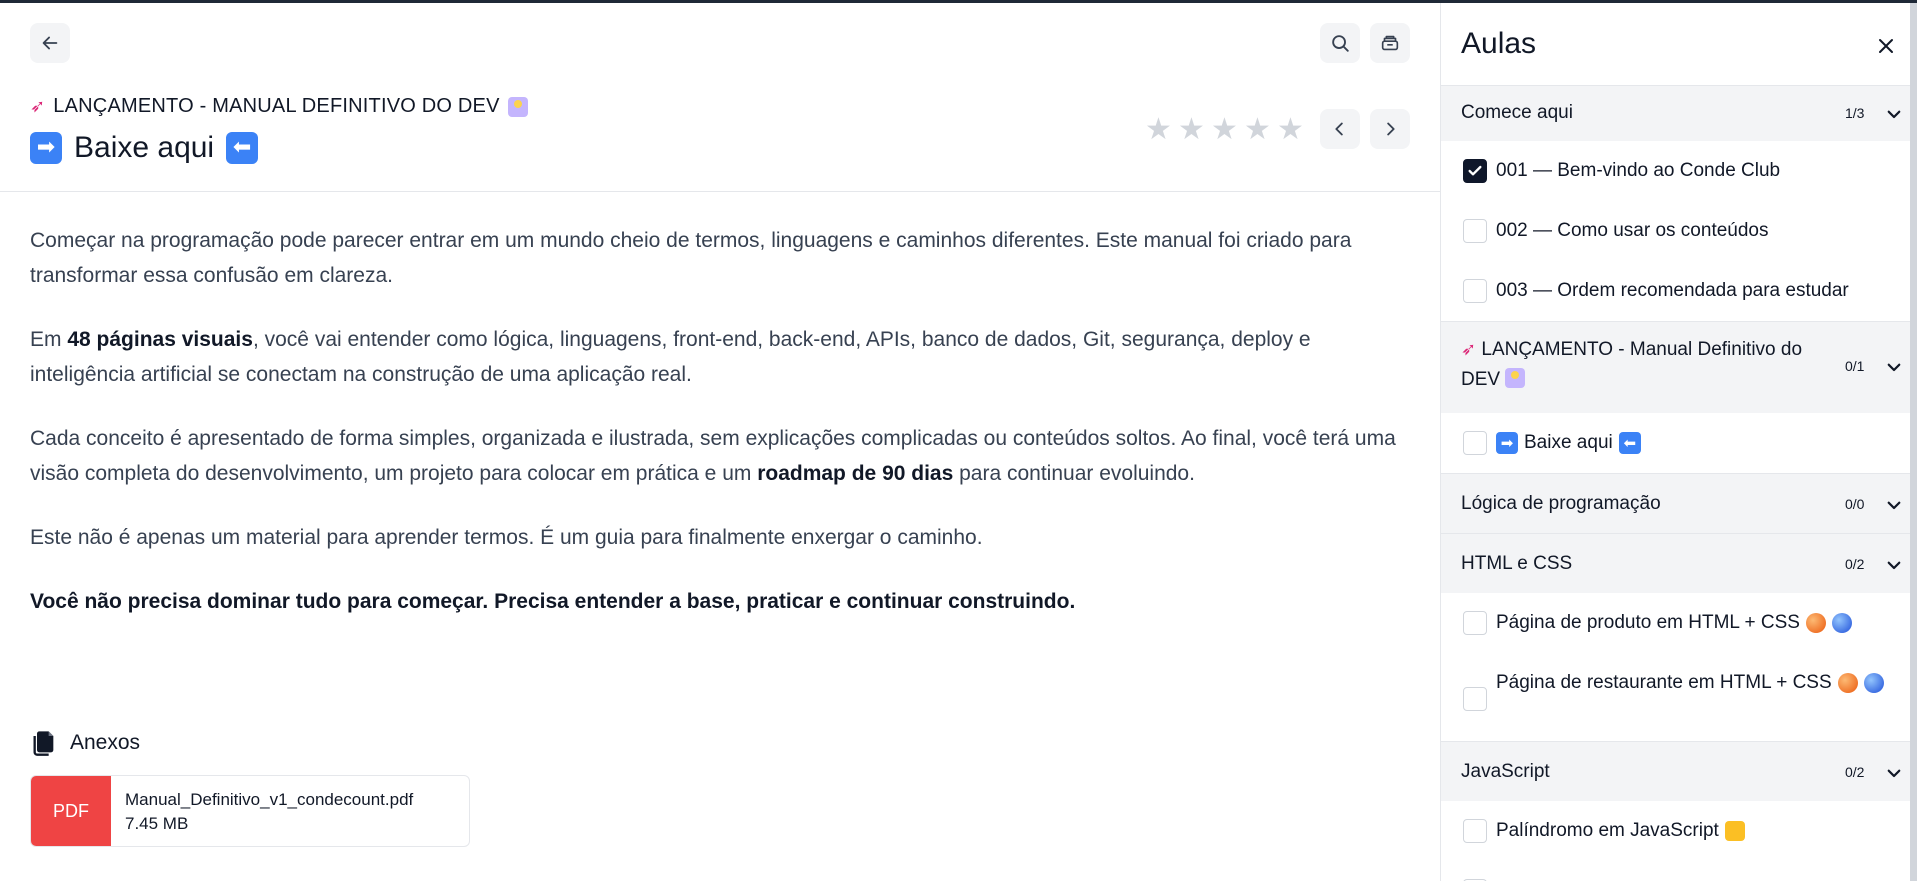 Image resolution: width=1917 pixels, height=881 pixels. I want to click on lesson-item: Página de restaurante em HTML + CSS, so click(1676, 697).